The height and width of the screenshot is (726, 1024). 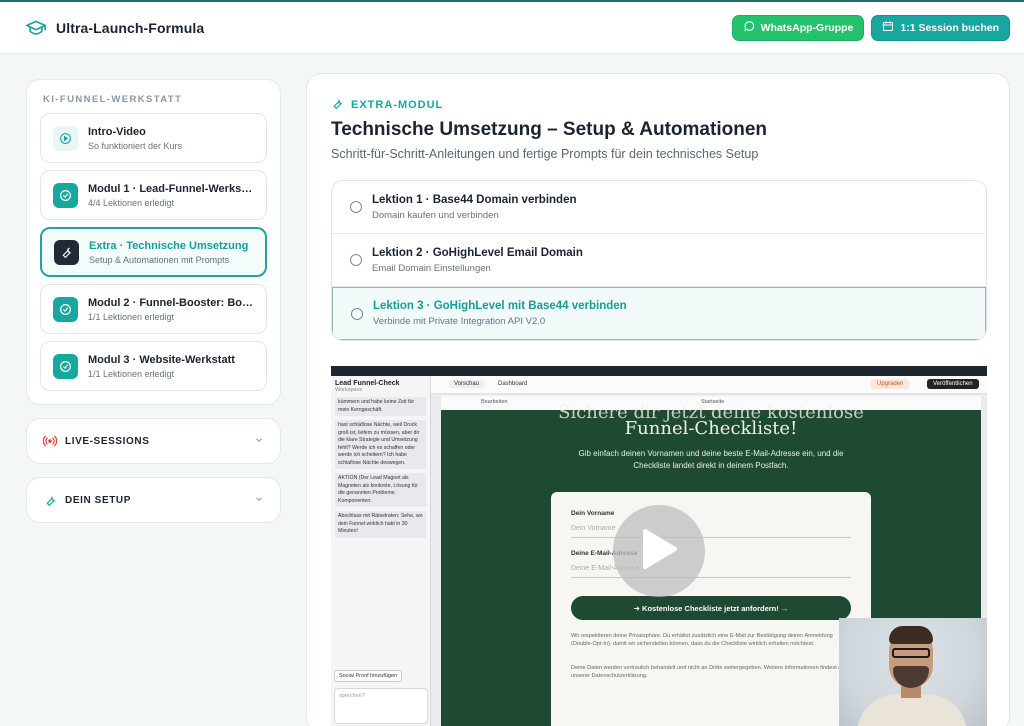 What do you see at coordinates (153, 500) in the screenshot?
I see `setup-accordion: DEIN SETUP` at bounding box center [153, 500].